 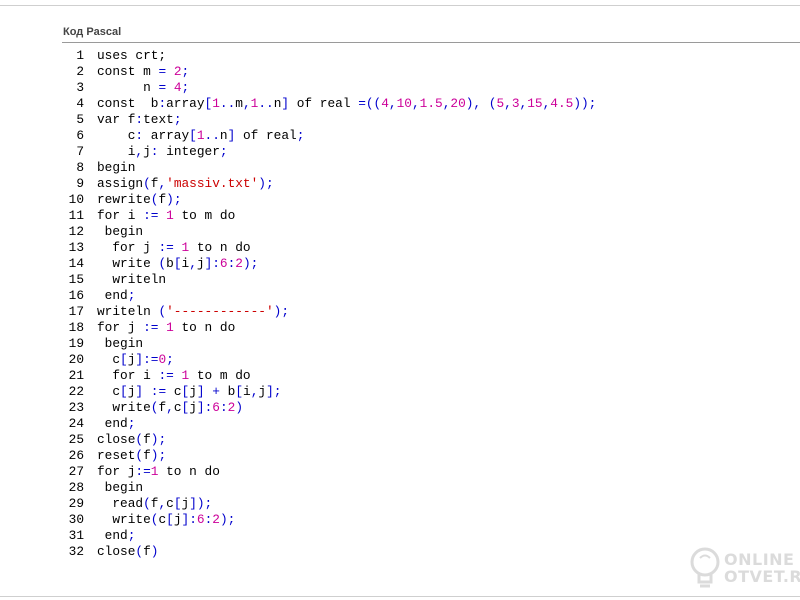 I want to click on code-text: read(f,c[j]);, so click(x=154, y=503).